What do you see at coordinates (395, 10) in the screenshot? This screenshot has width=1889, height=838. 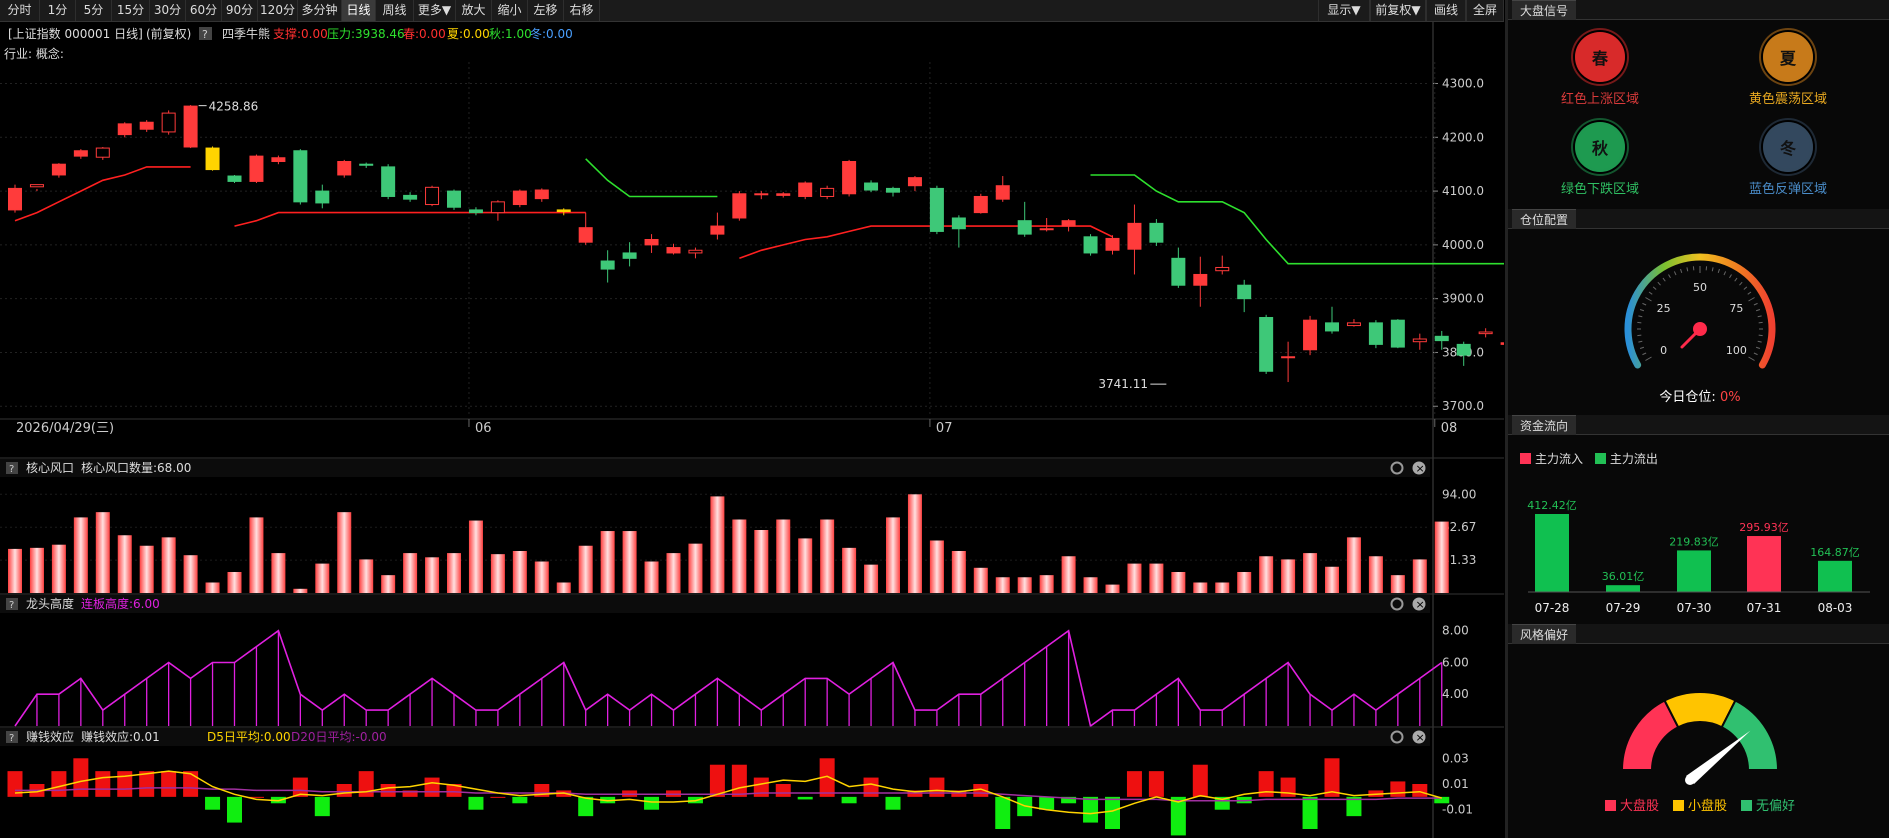 I see `period-button-10: 周线` at bounding box center [395, 10].